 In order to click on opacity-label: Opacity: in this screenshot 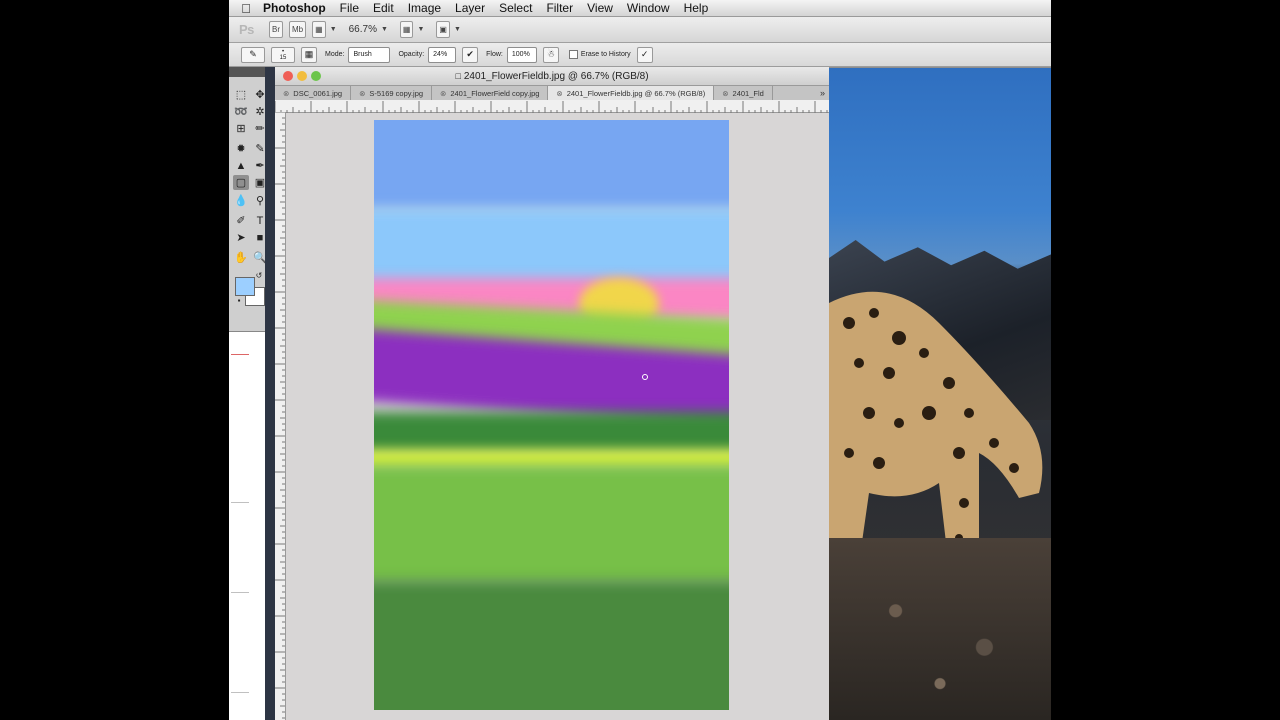, I will do `click(411, 54)`.